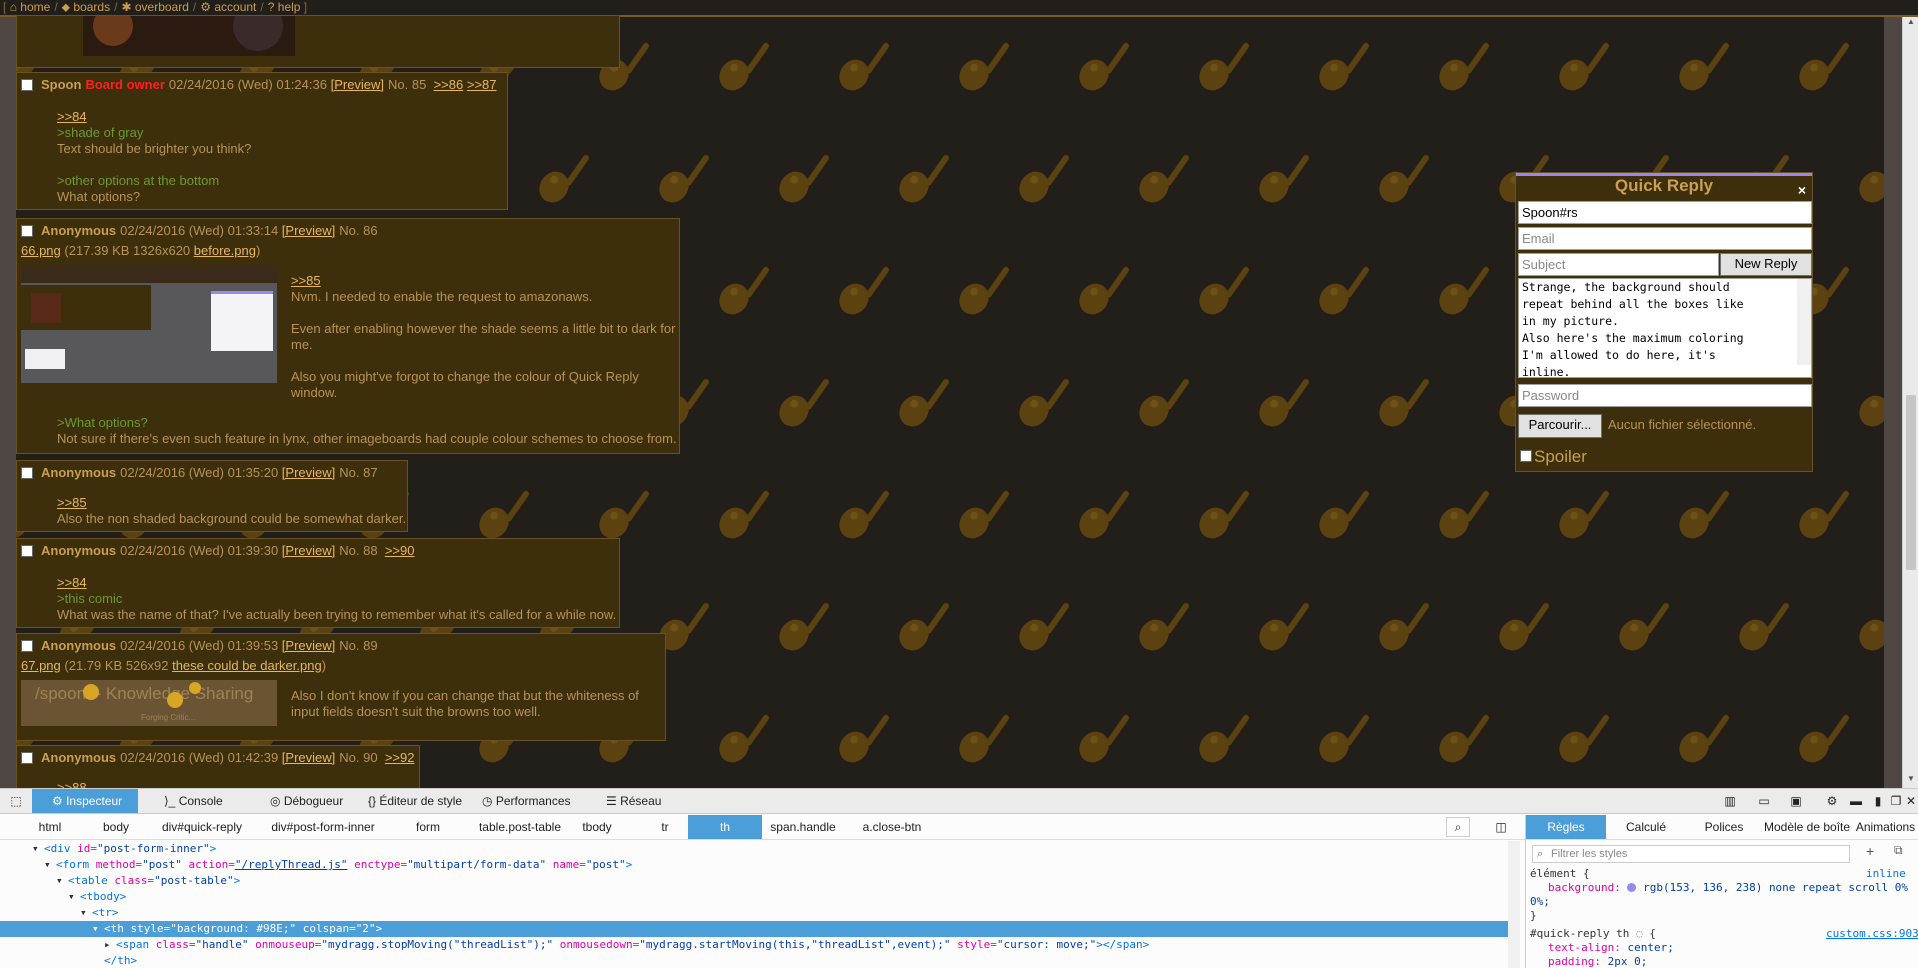 This screenshot has width=1918, height=968. I want to click on rule2-declaration: text-align: center;, so click(1611, 948).